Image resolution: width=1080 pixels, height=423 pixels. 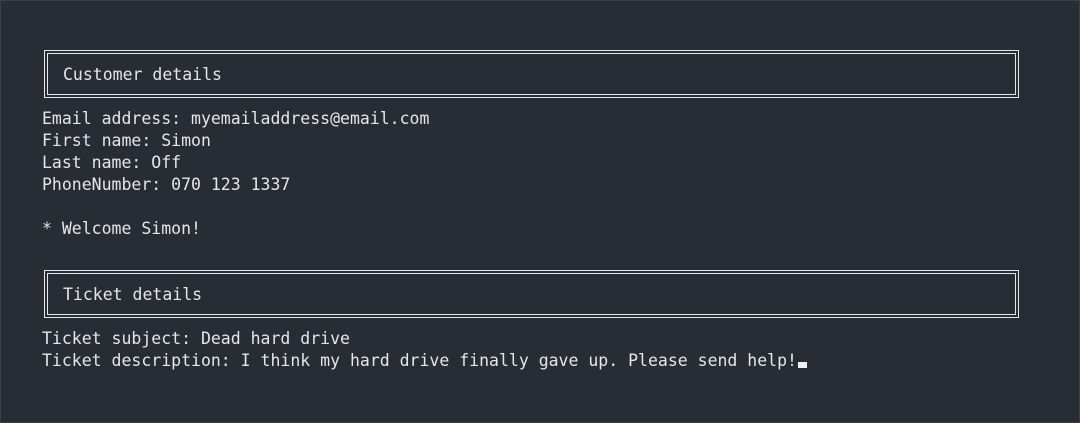 I want to click on text-cursor, so click(x=802, y=365).